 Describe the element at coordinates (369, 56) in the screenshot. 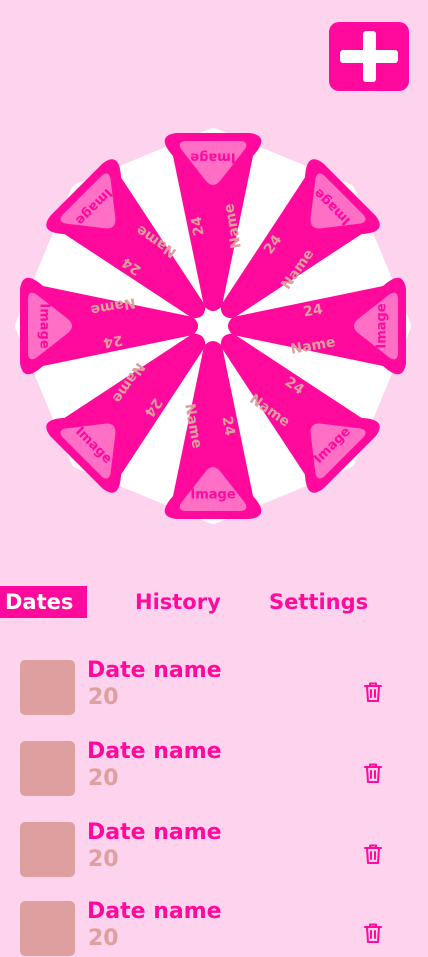

I see `add-button` at that location.